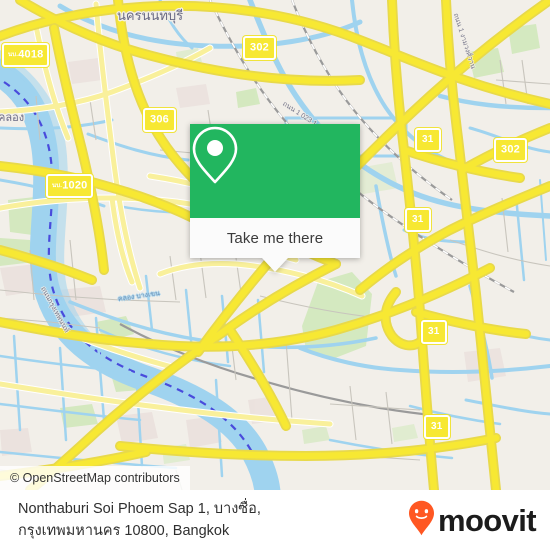 This screenshot has height=550, width=550. I want to click on shield-number: 306, so click(159, 119).